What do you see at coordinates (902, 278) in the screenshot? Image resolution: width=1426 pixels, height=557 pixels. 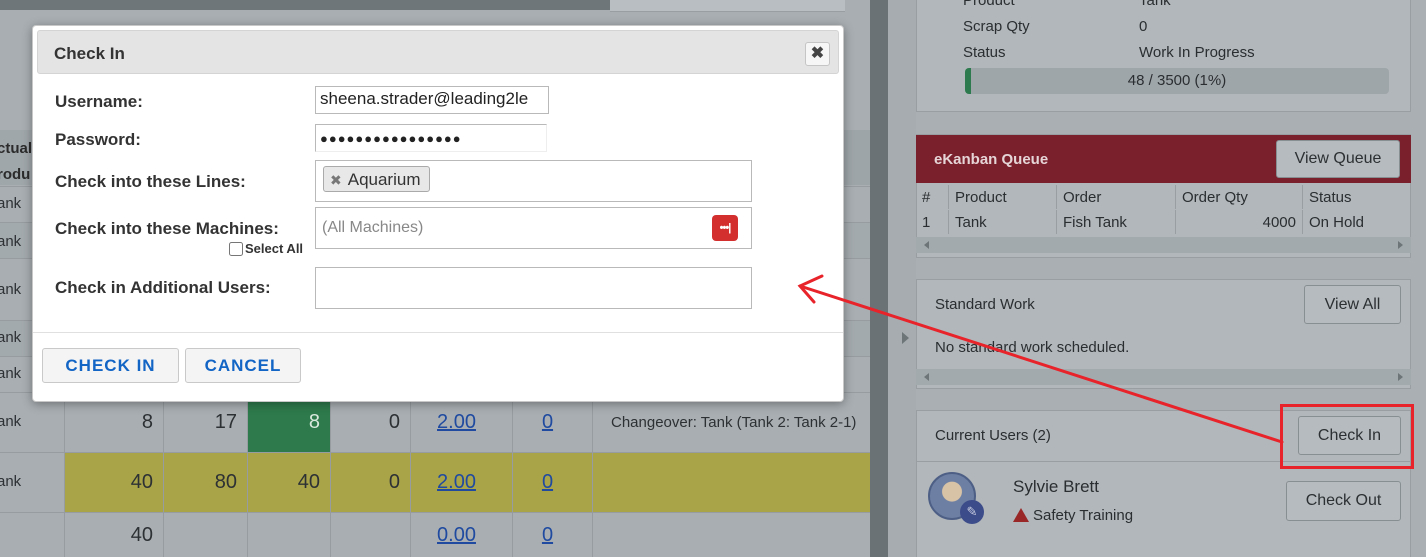 I see `panel-divider` at bounding box center [902, 278].